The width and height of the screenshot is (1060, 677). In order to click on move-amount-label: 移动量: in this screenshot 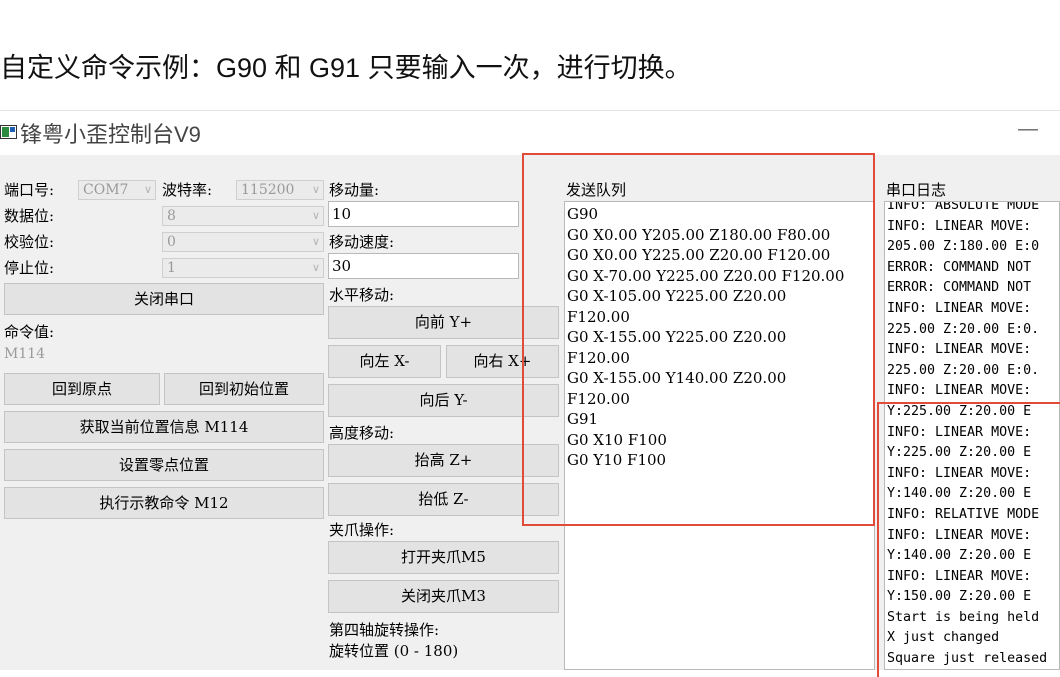, I will do `click(354, 190)`.